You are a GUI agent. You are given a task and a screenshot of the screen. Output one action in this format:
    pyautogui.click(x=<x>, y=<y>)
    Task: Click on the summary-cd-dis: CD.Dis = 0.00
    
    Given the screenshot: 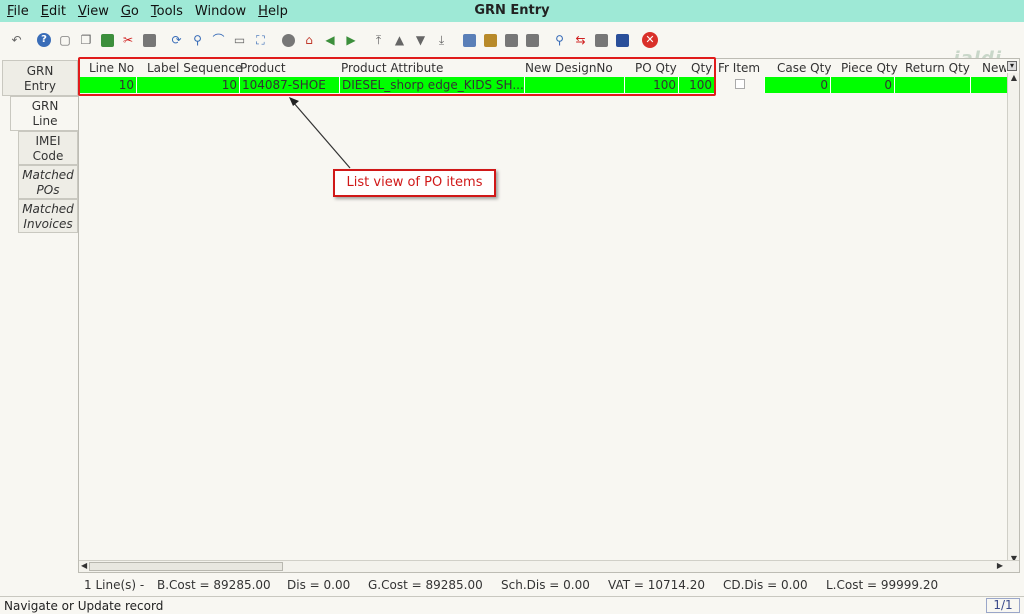 What is the action you would take?
    pyautogui.click(x=765, y=585)
    